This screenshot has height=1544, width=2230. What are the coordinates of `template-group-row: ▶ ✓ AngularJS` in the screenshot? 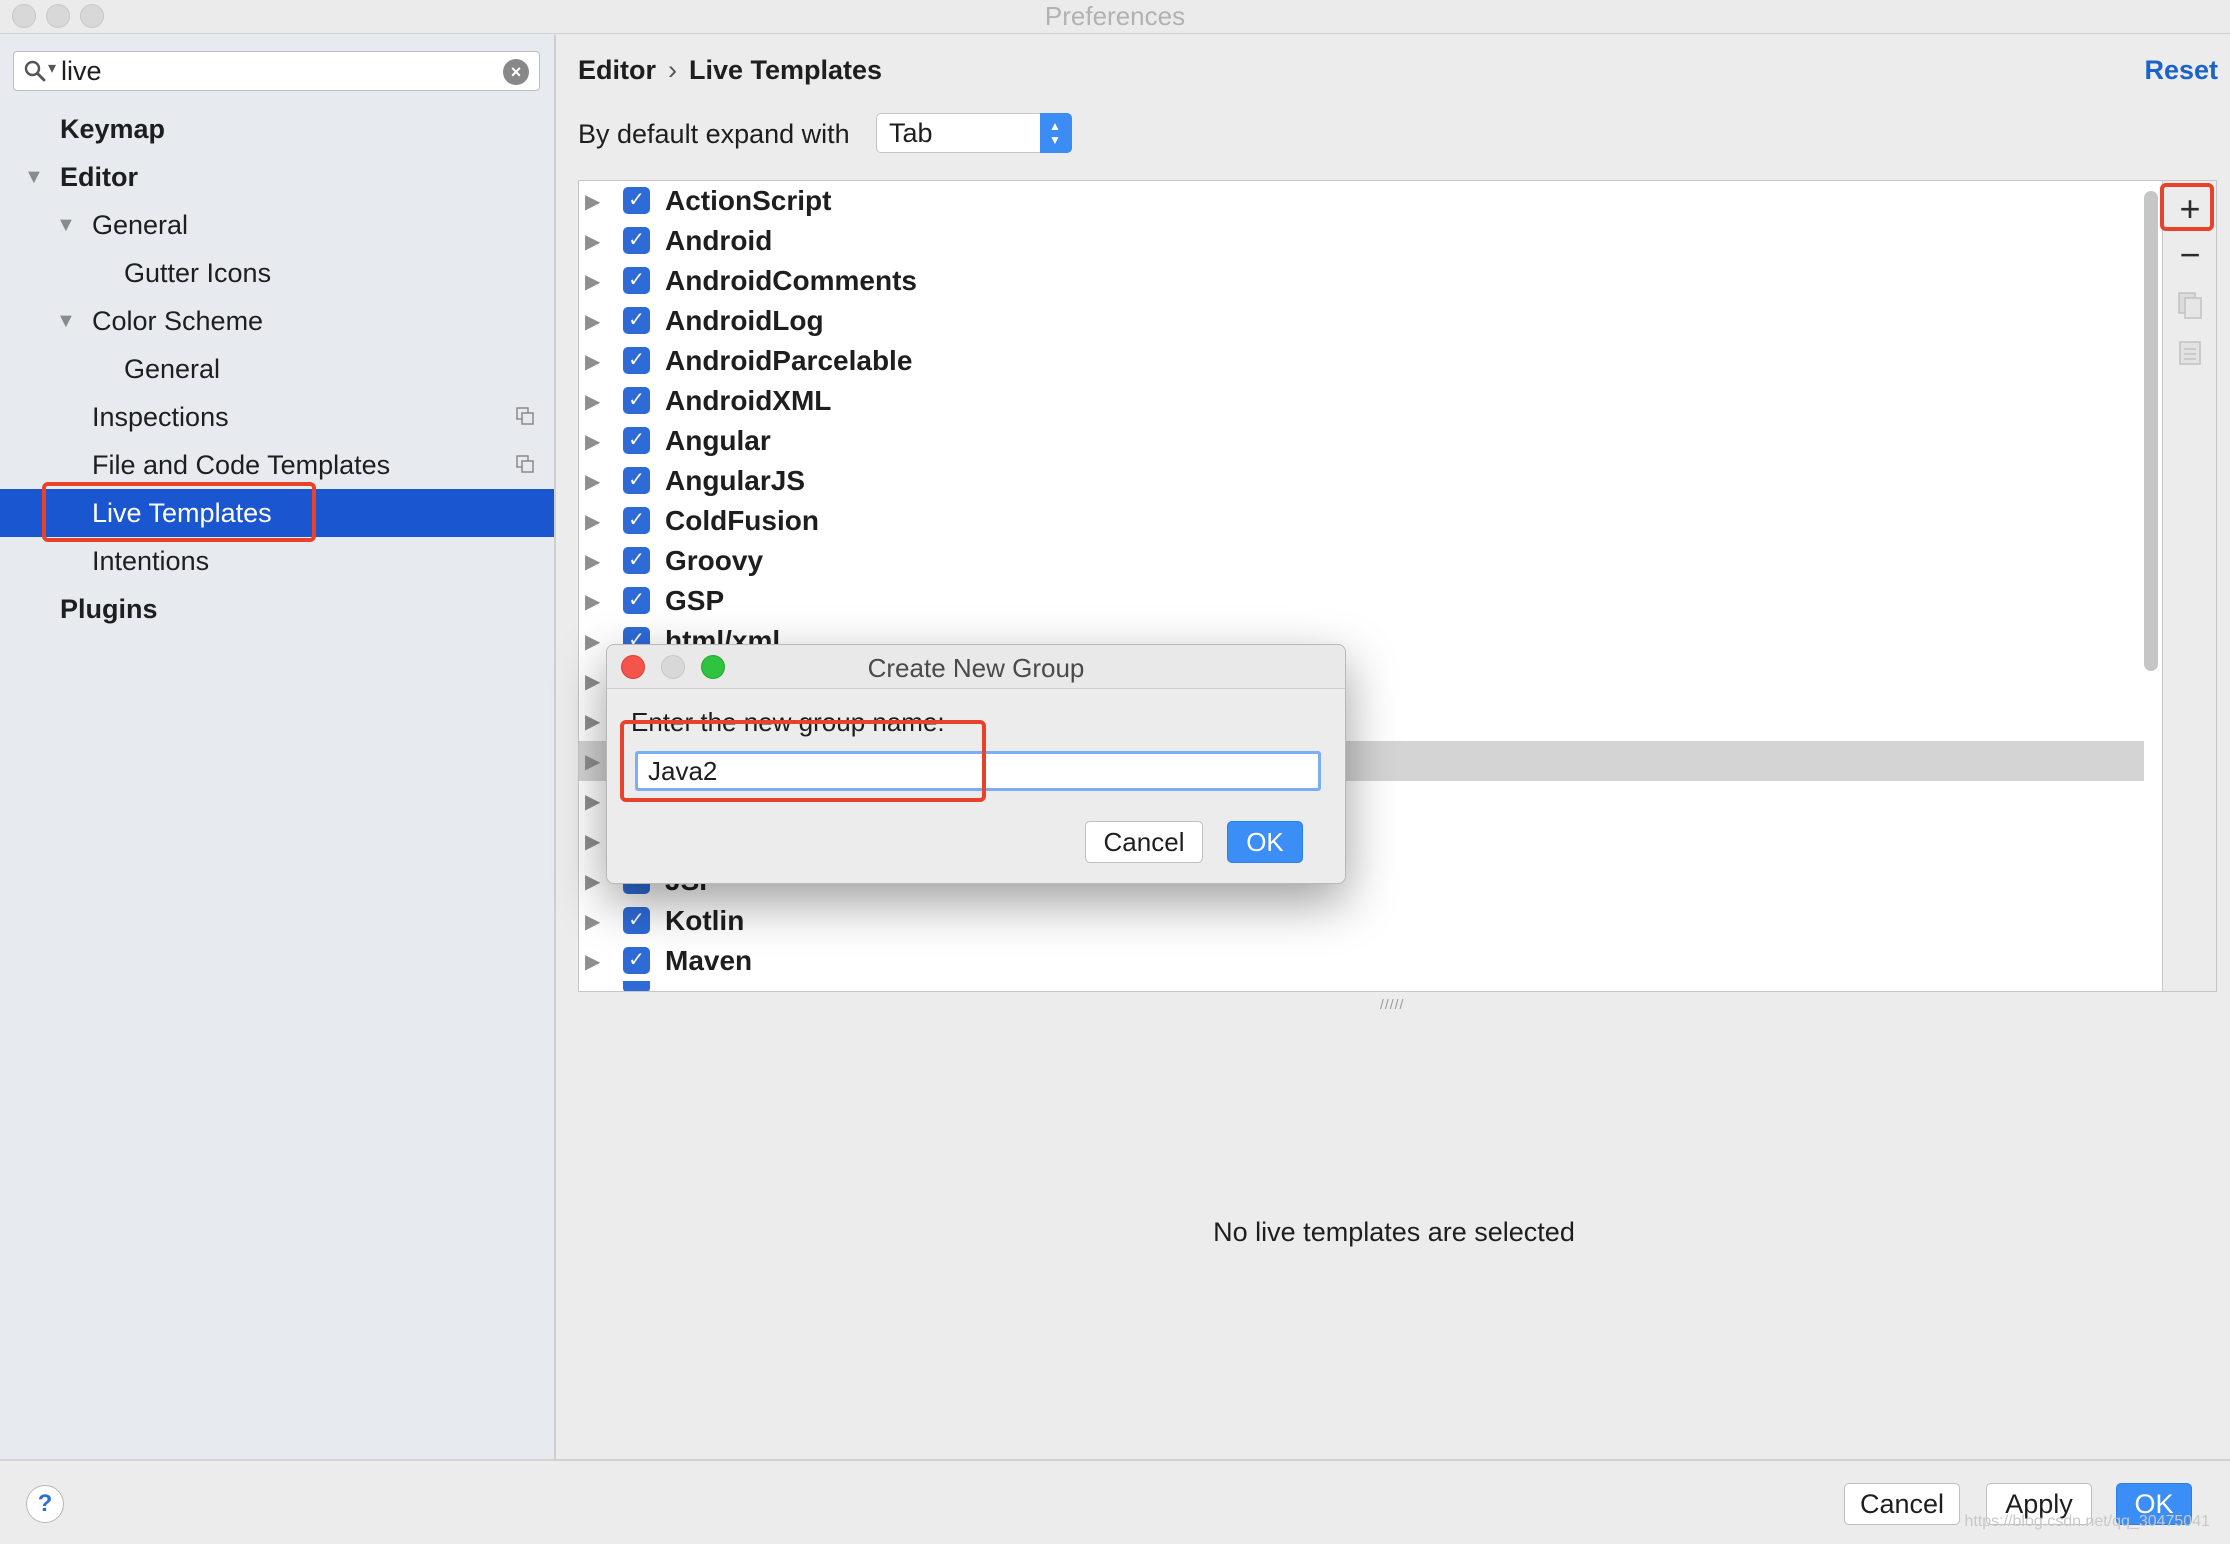 It's located at (1361, 481).